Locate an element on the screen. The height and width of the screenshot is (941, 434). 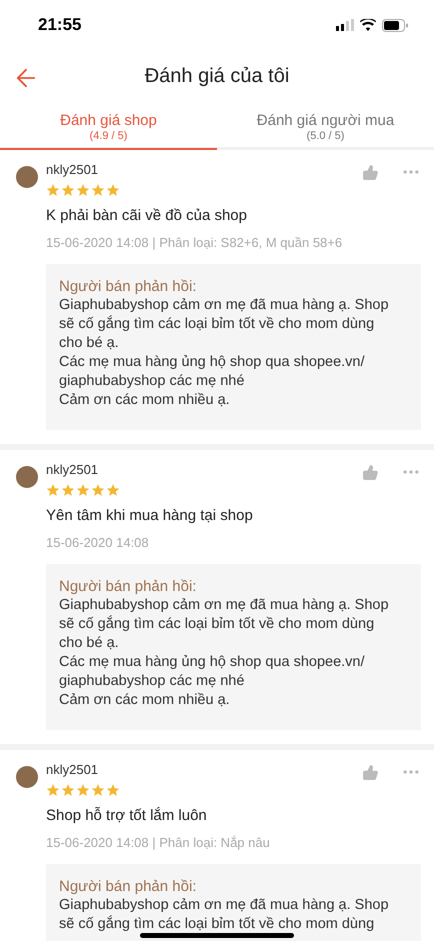
review-meta: 15-06-2020 14:08 | Phân loại: Nắp nâu is located at coordinates (158, 842).